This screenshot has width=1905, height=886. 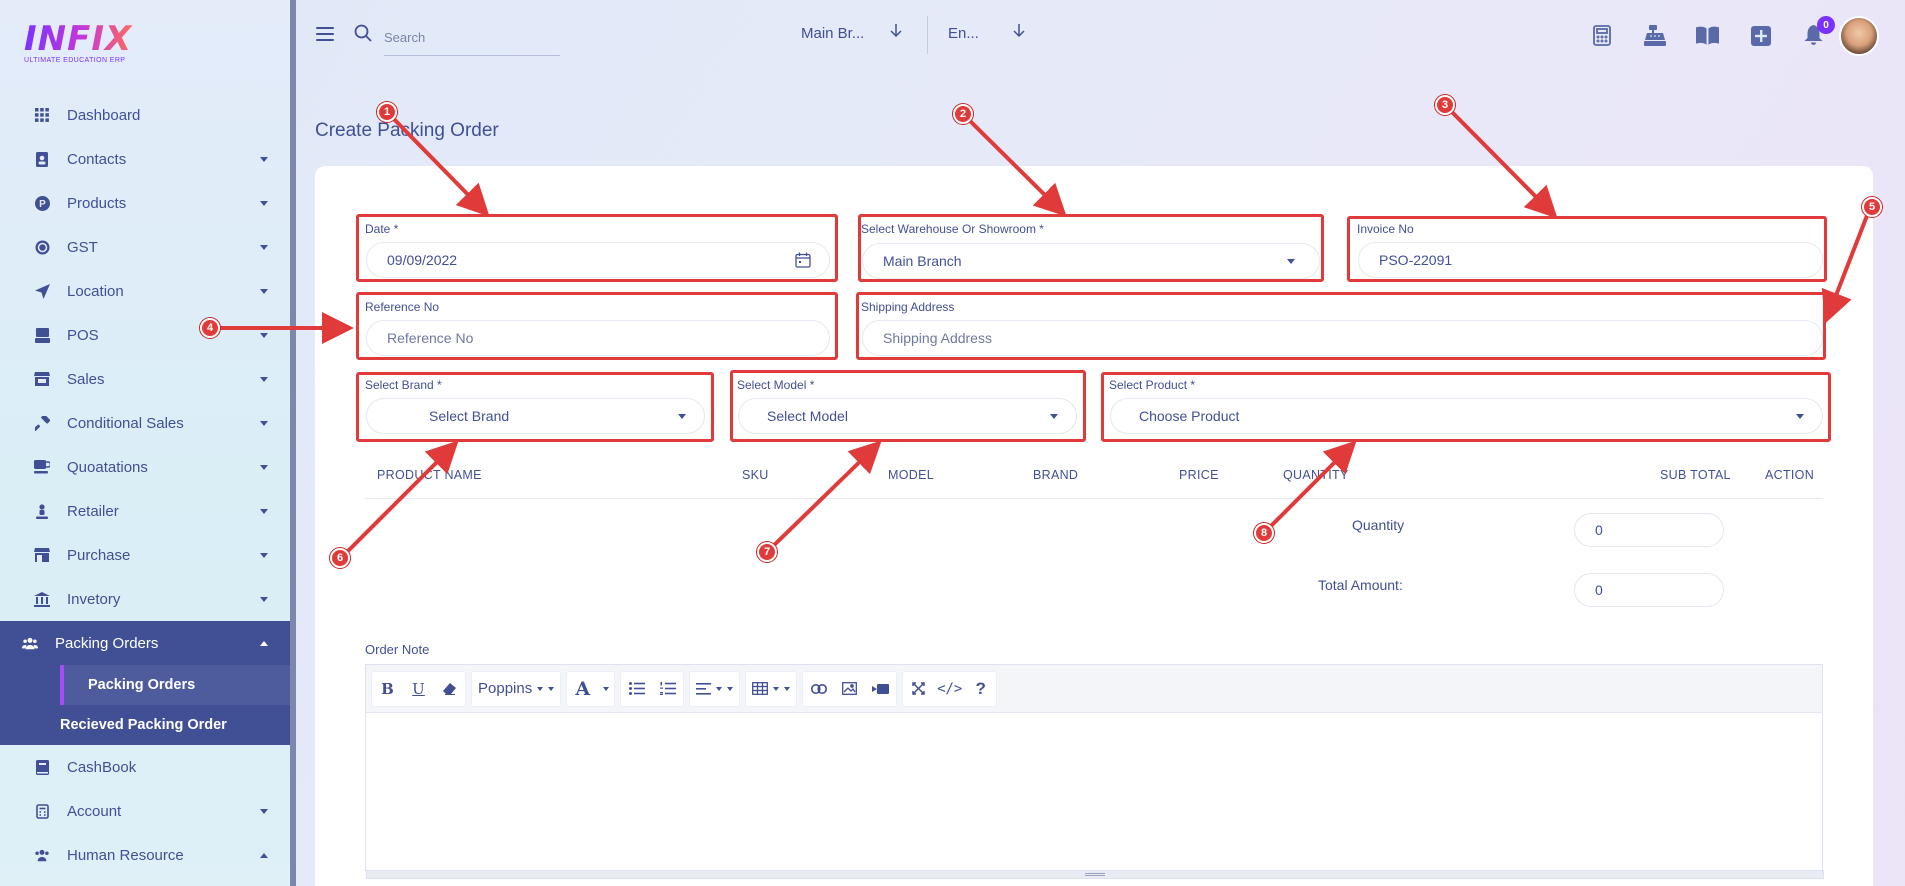 What do you see at coordinates (818, 689) in the screenshot?
I see `link-icon` at bounding box center [818, 689].